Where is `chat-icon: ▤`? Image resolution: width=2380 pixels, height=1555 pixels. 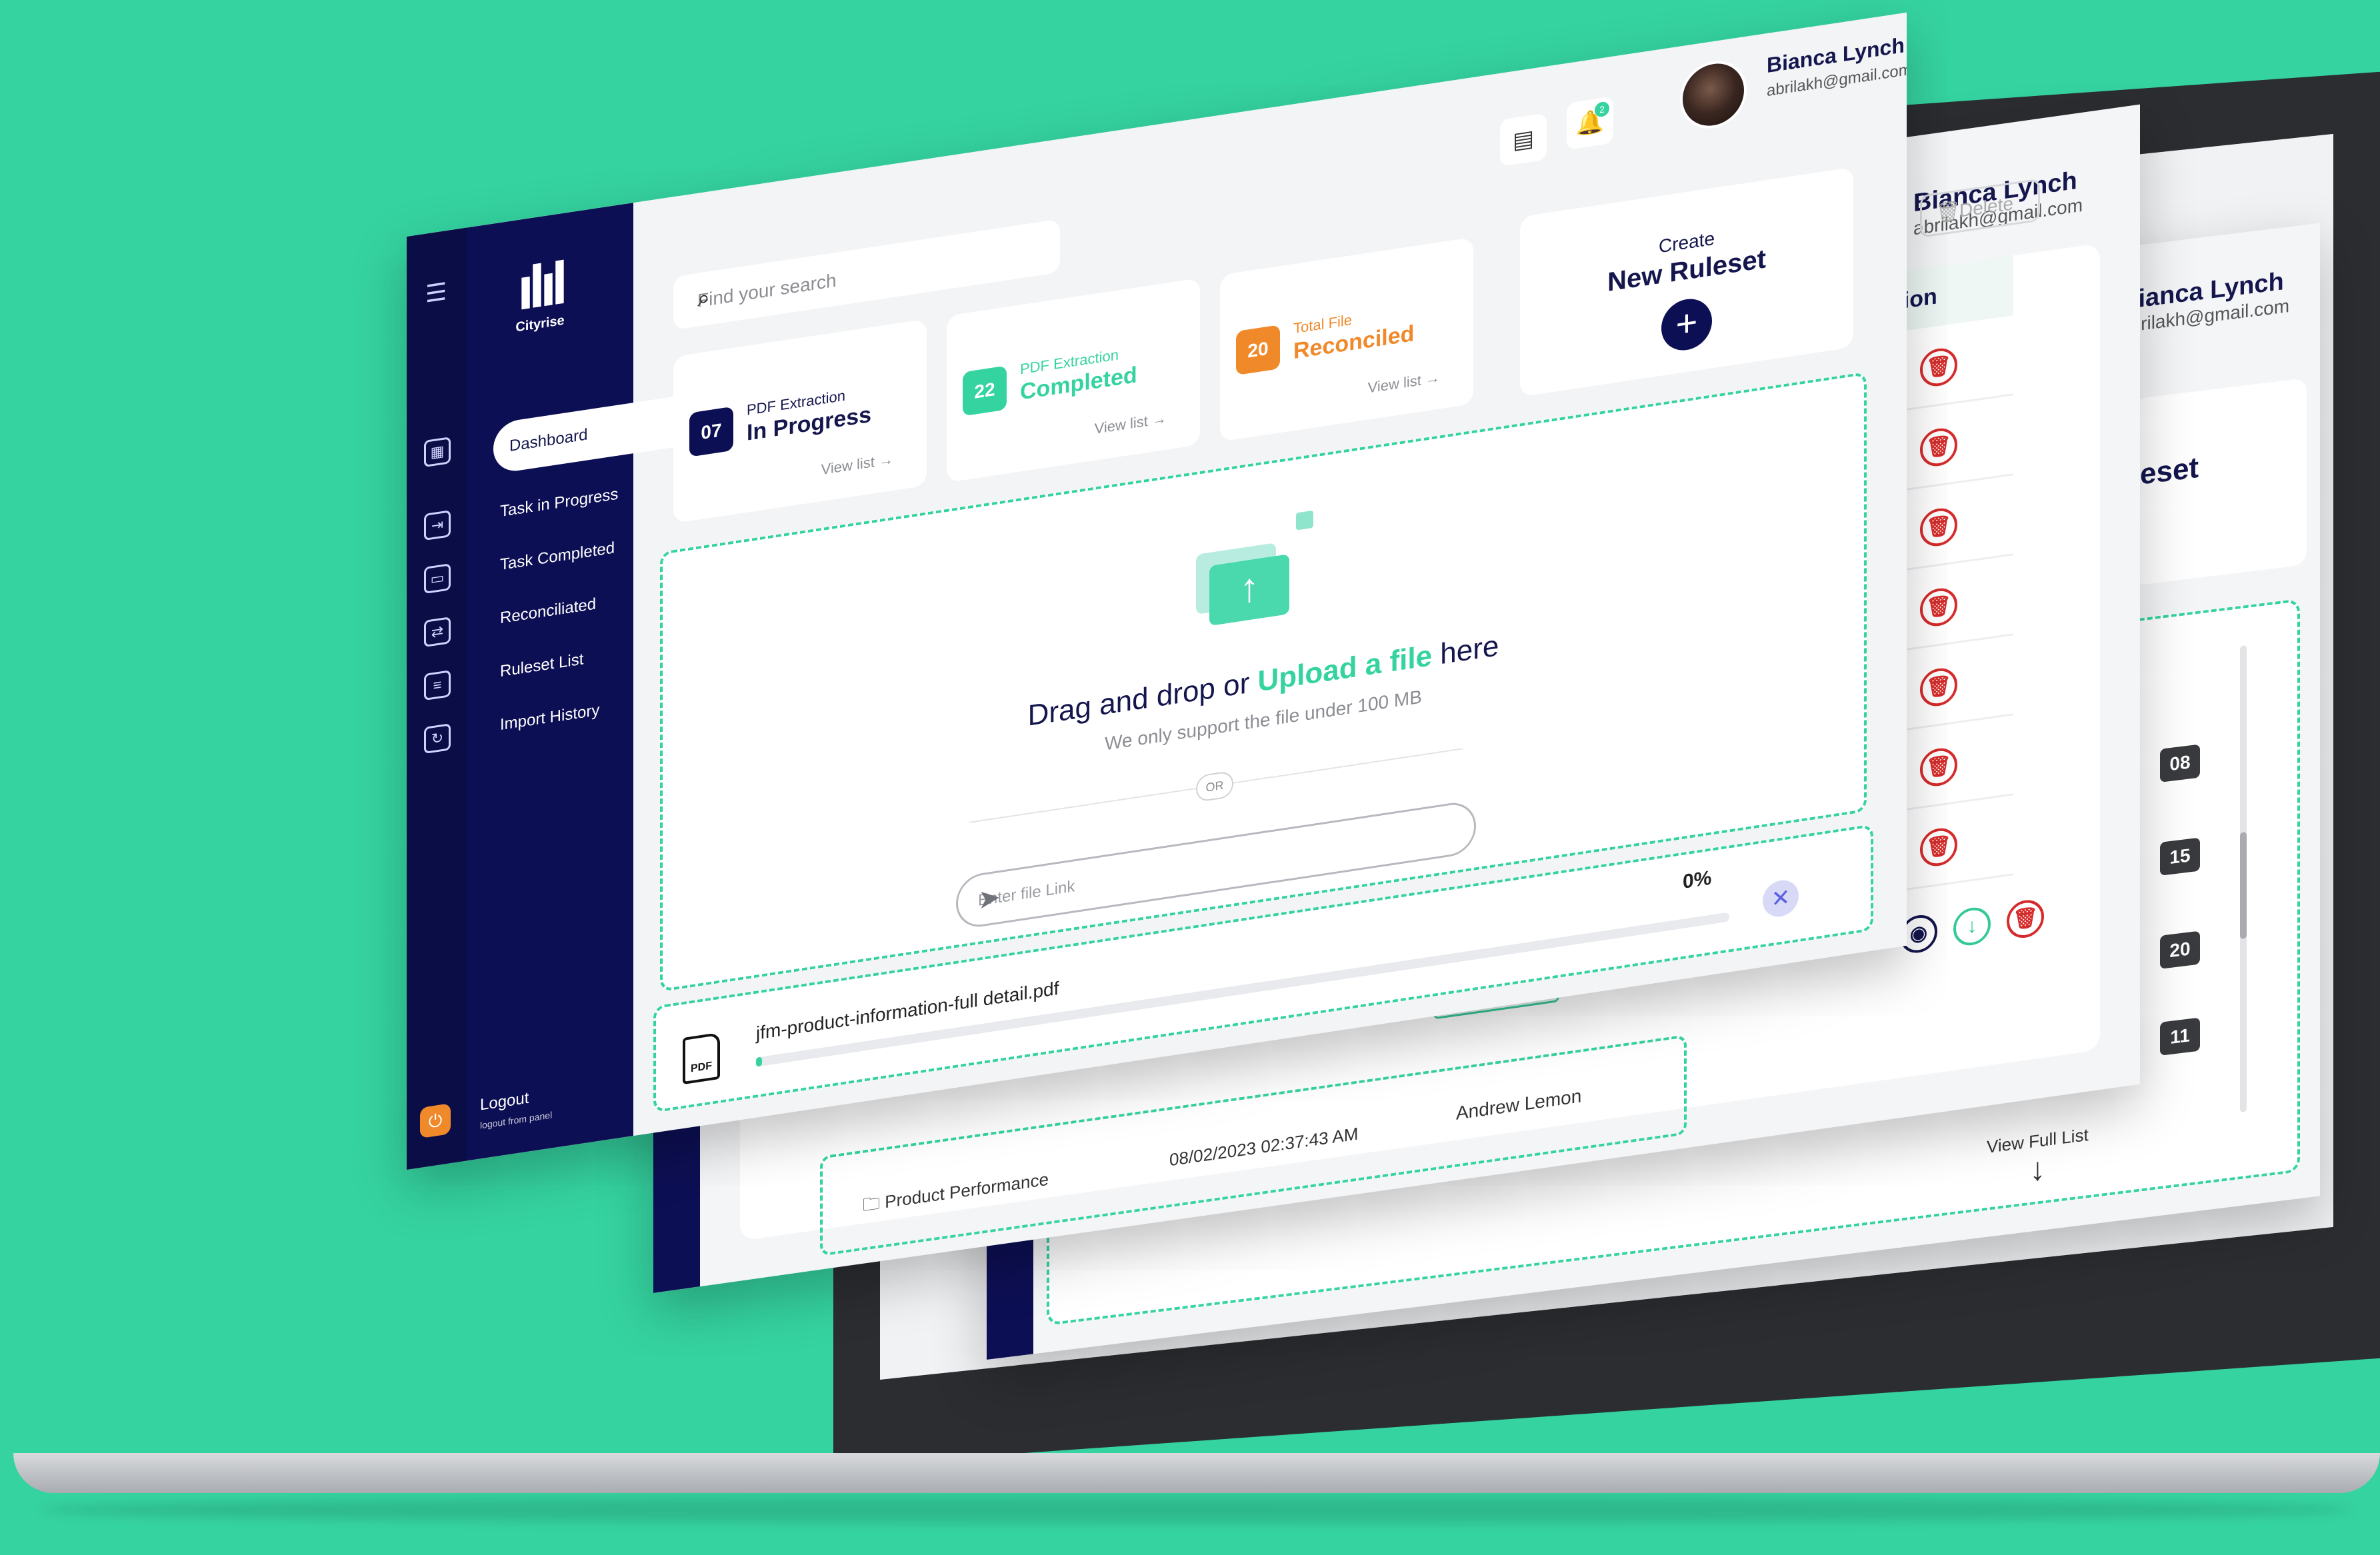 chat-icon: ▤ is located at coordinates (1523, 140).